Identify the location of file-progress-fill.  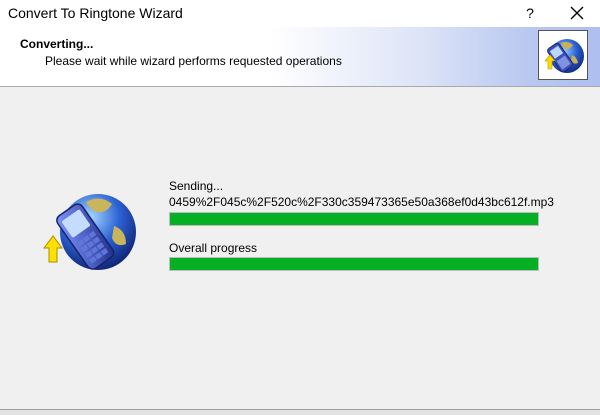
(354, 219).